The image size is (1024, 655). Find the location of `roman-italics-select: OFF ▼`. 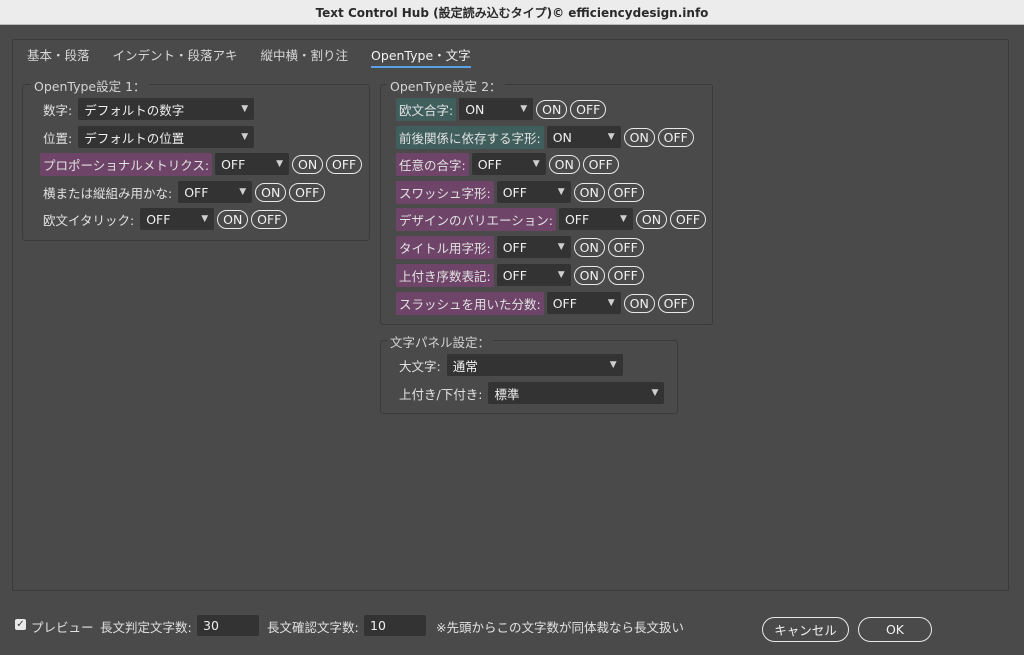

roman-italics-select: OFF ▼ is located at coordinates (177, 219).